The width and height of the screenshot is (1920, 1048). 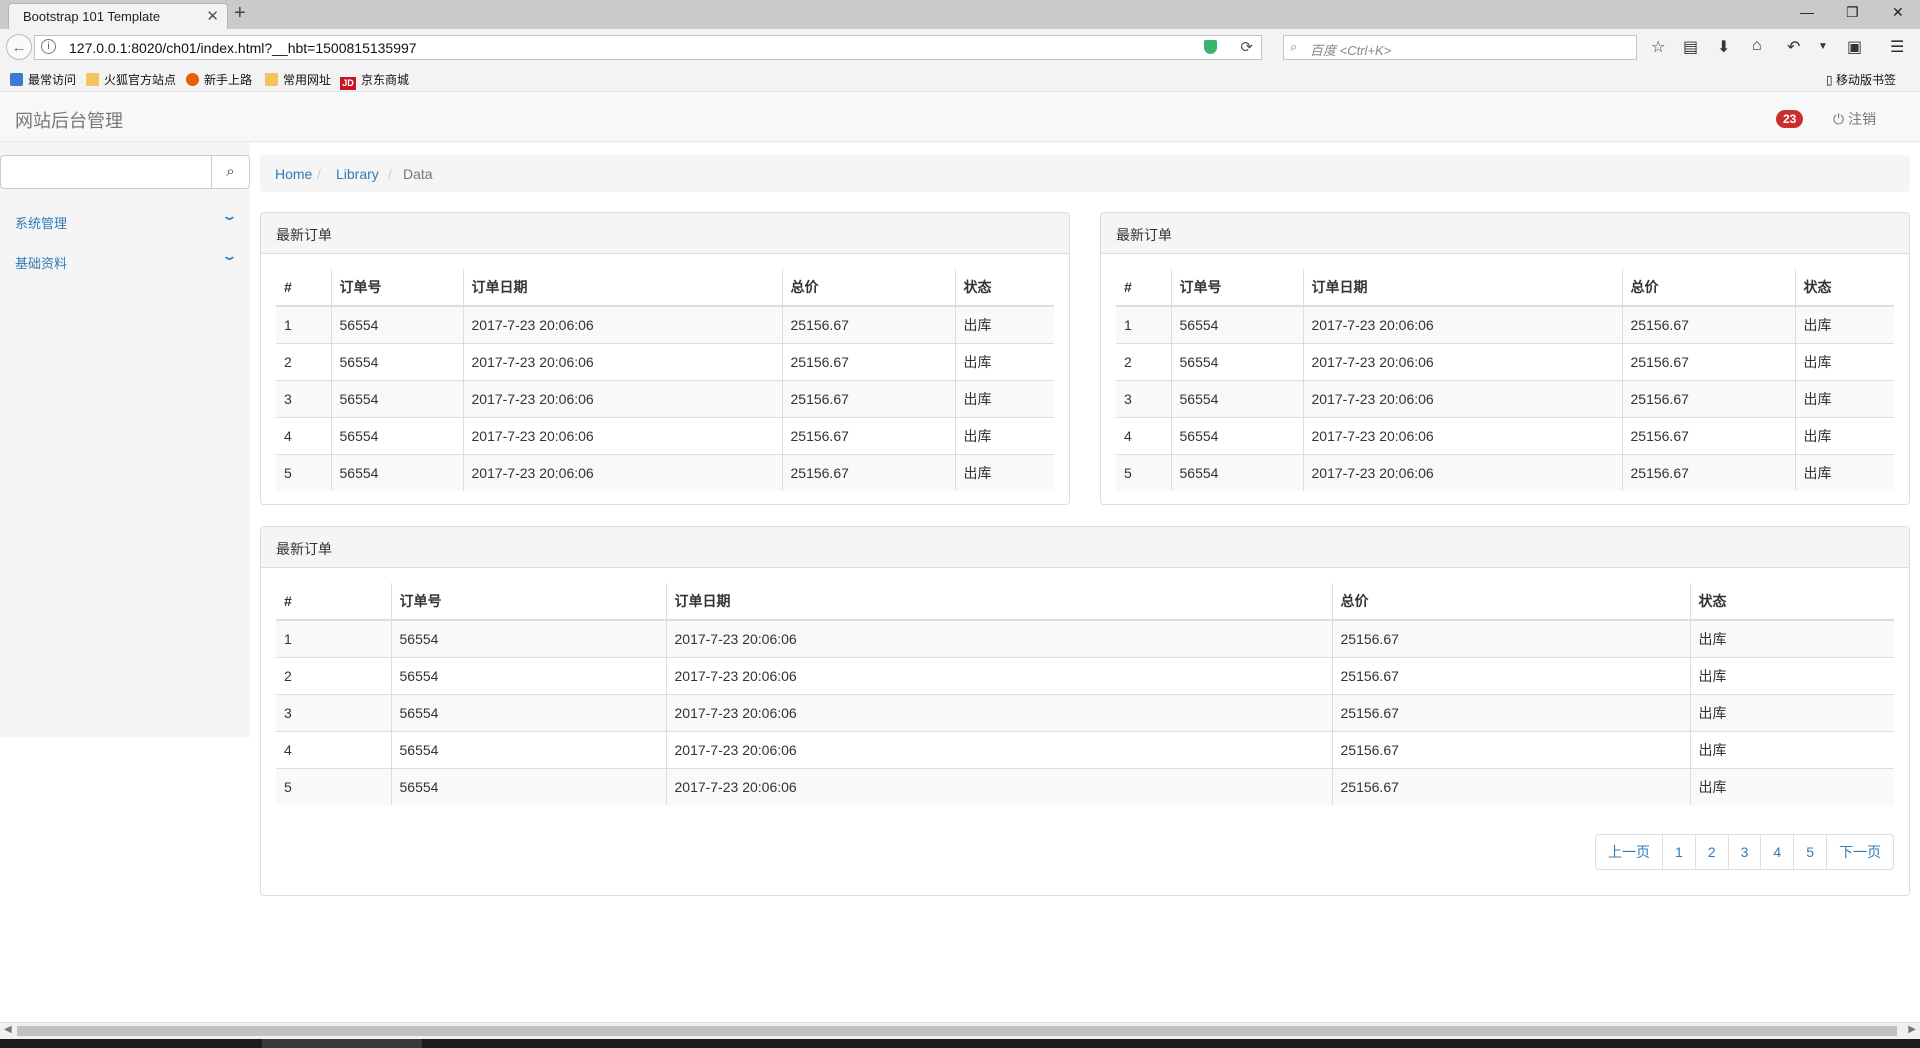 What do you see at coordinates (1839, 119) in the screenshot?
I see `power-icon: ⏻` at bounding box center [1839, 119].